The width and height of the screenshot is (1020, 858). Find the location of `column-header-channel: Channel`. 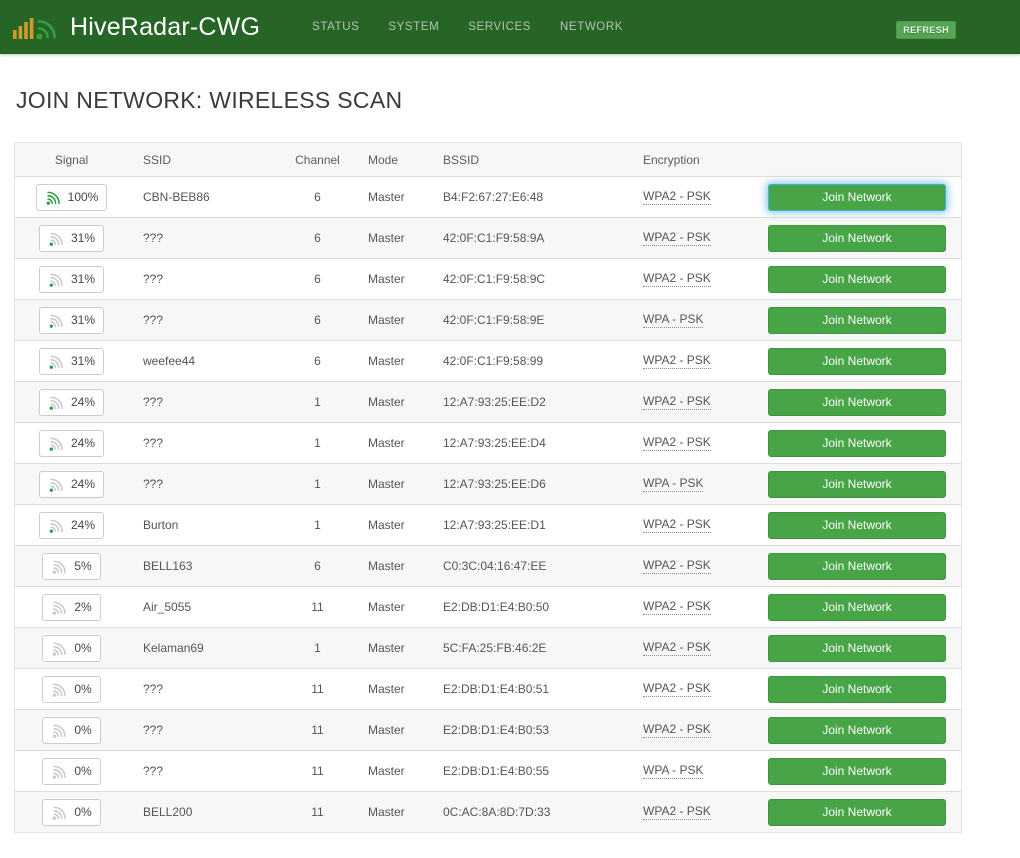

column-header-channel: Channel is located at coordinates (317, 159).